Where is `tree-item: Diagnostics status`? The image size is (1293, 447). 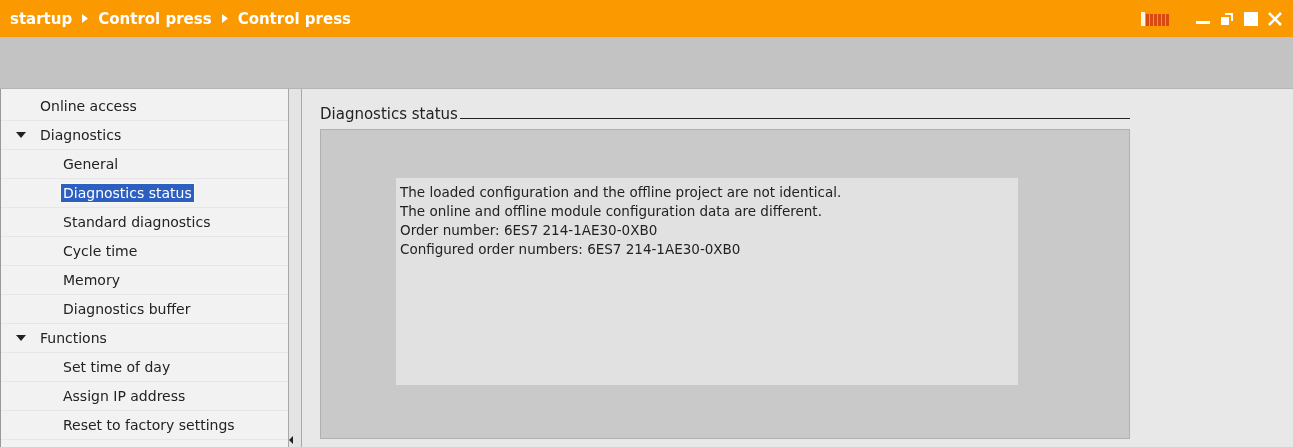
tree-item: Diagnostics status is located at coordinates (127, 193).